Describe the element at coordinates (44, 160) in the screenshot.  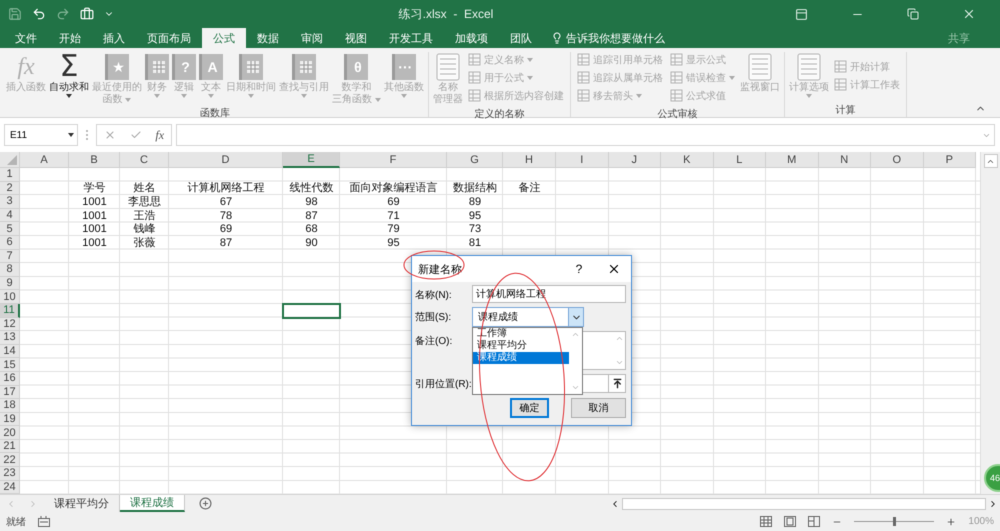
I see `column-header: A` at that location.